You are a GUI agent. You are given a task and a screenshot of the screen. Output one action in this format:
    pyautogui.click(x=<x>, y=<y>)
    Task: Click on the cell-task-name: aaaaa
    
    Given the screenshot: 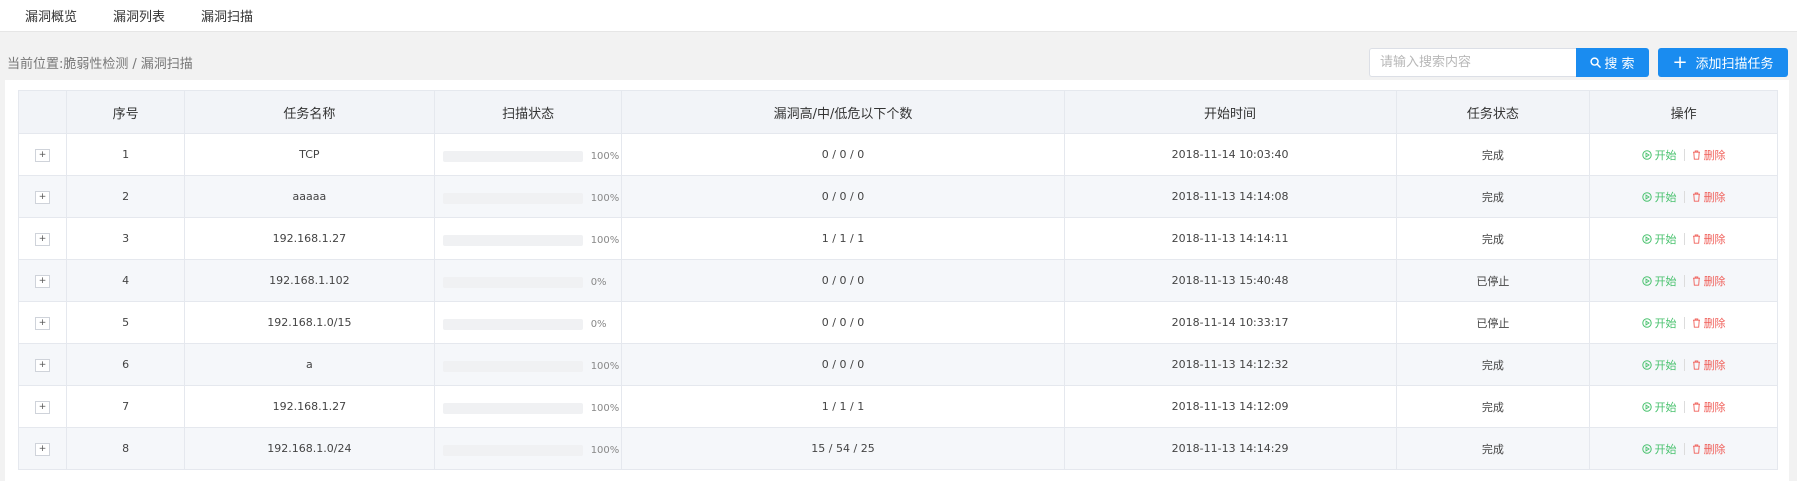 What is the action you would take?
    pyautogui.click(x=309, y=196)
    